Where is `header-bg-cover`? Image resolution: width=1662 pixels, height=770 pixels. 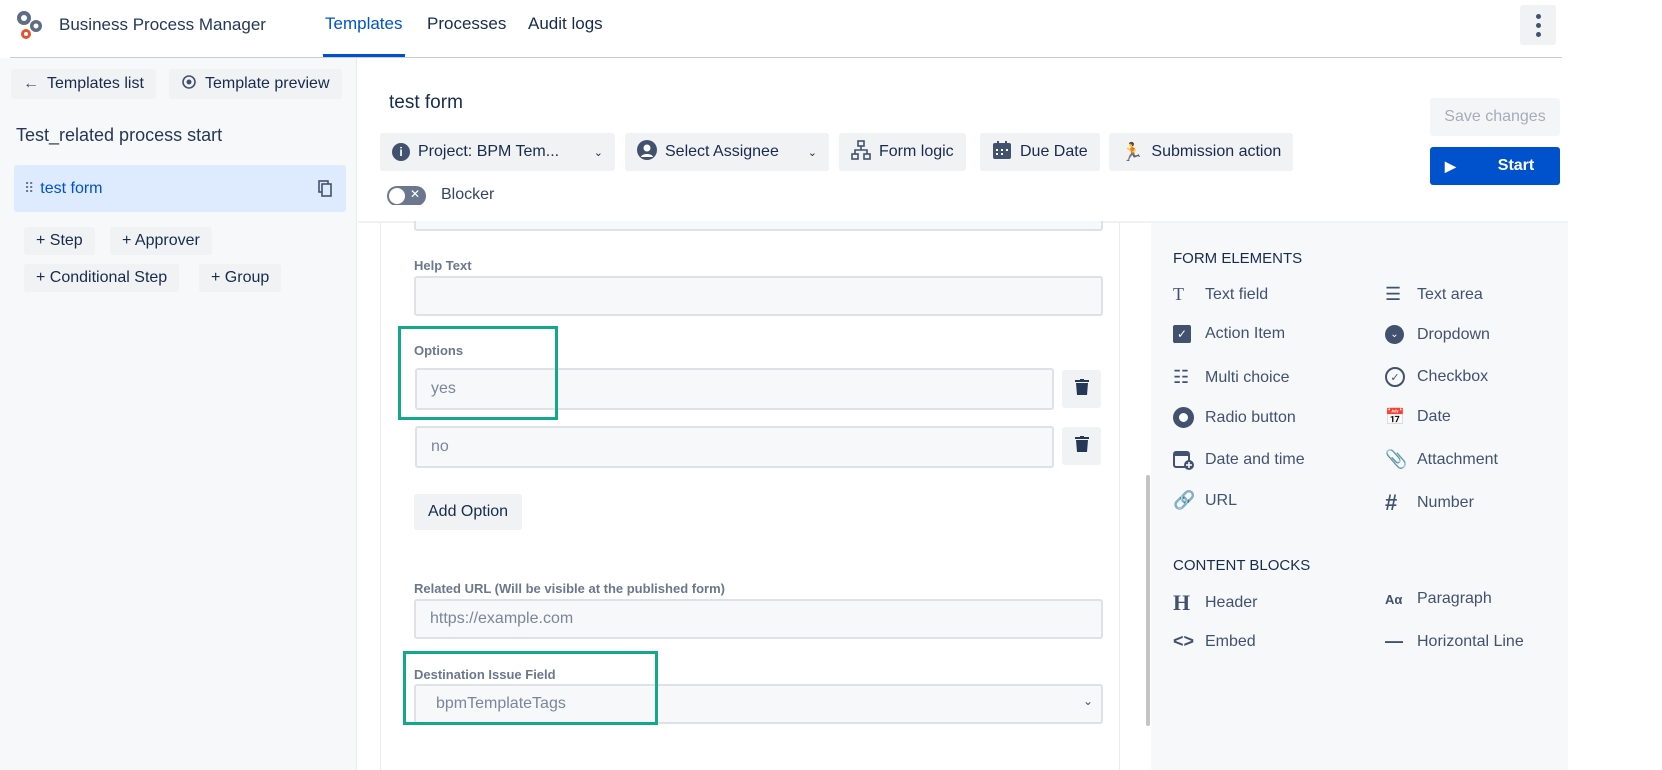 header-bg-cover is located at coordinates (963, 213).